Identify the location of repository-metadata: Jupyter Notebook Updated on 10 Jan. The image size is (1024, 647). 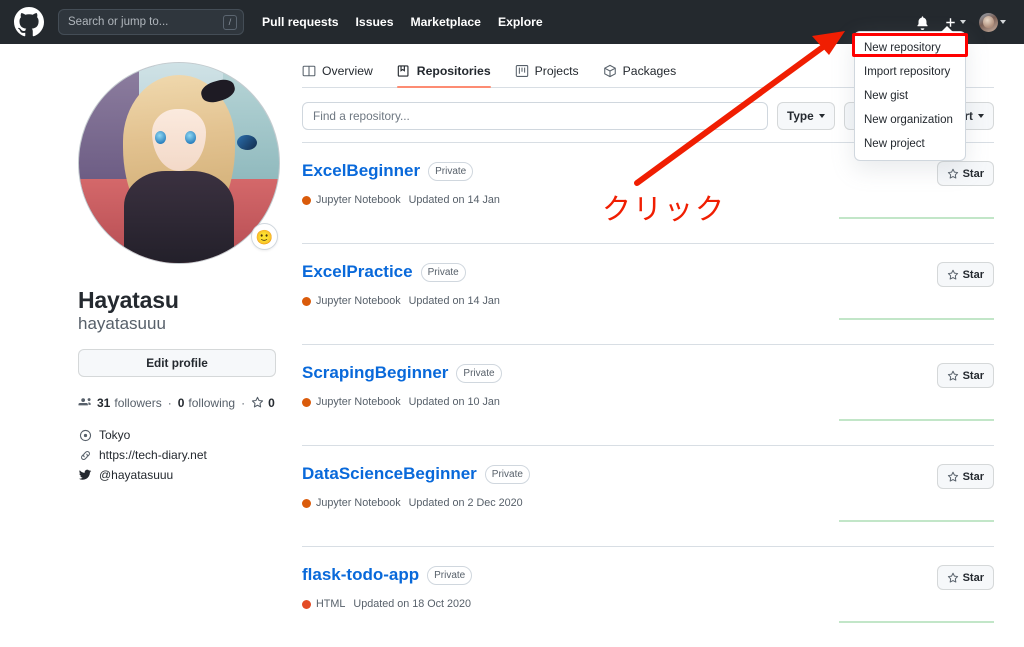
(548, 402).